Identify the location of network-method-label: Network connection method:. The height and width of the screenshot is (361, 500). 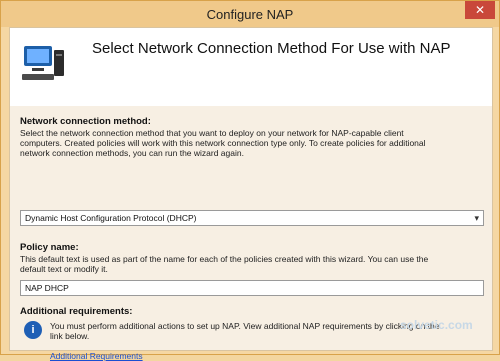
(85, 121).